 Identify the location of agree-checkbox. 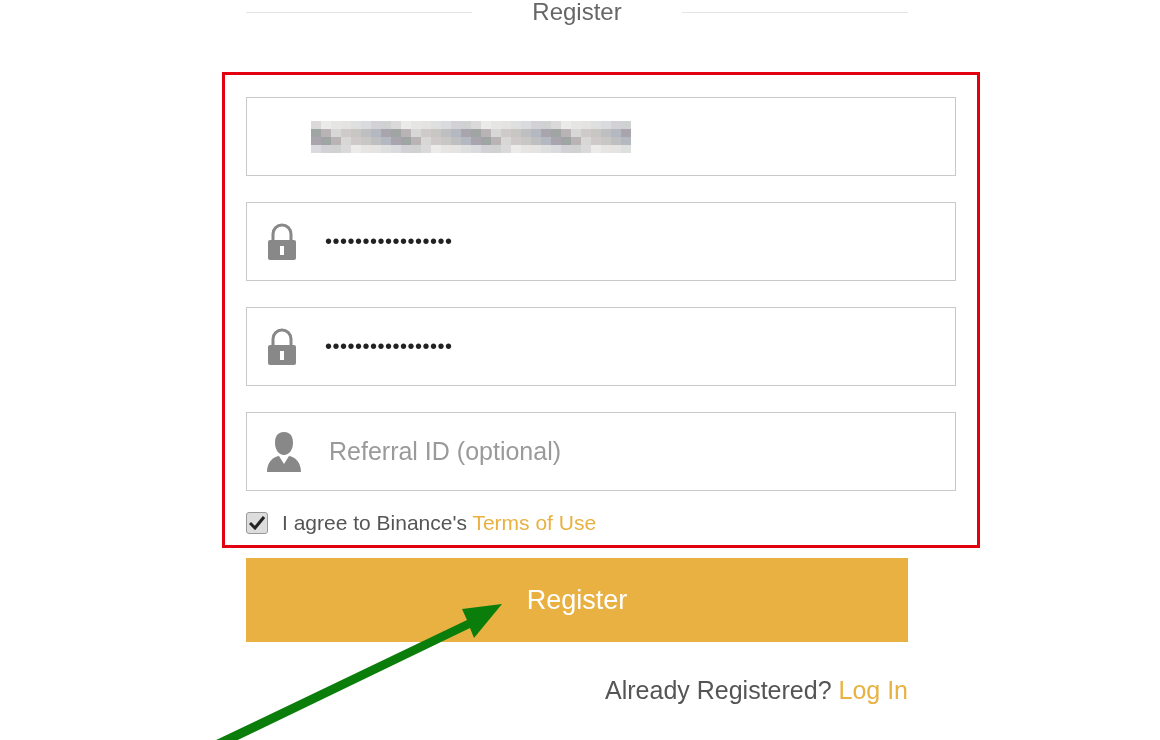
(257, 523).